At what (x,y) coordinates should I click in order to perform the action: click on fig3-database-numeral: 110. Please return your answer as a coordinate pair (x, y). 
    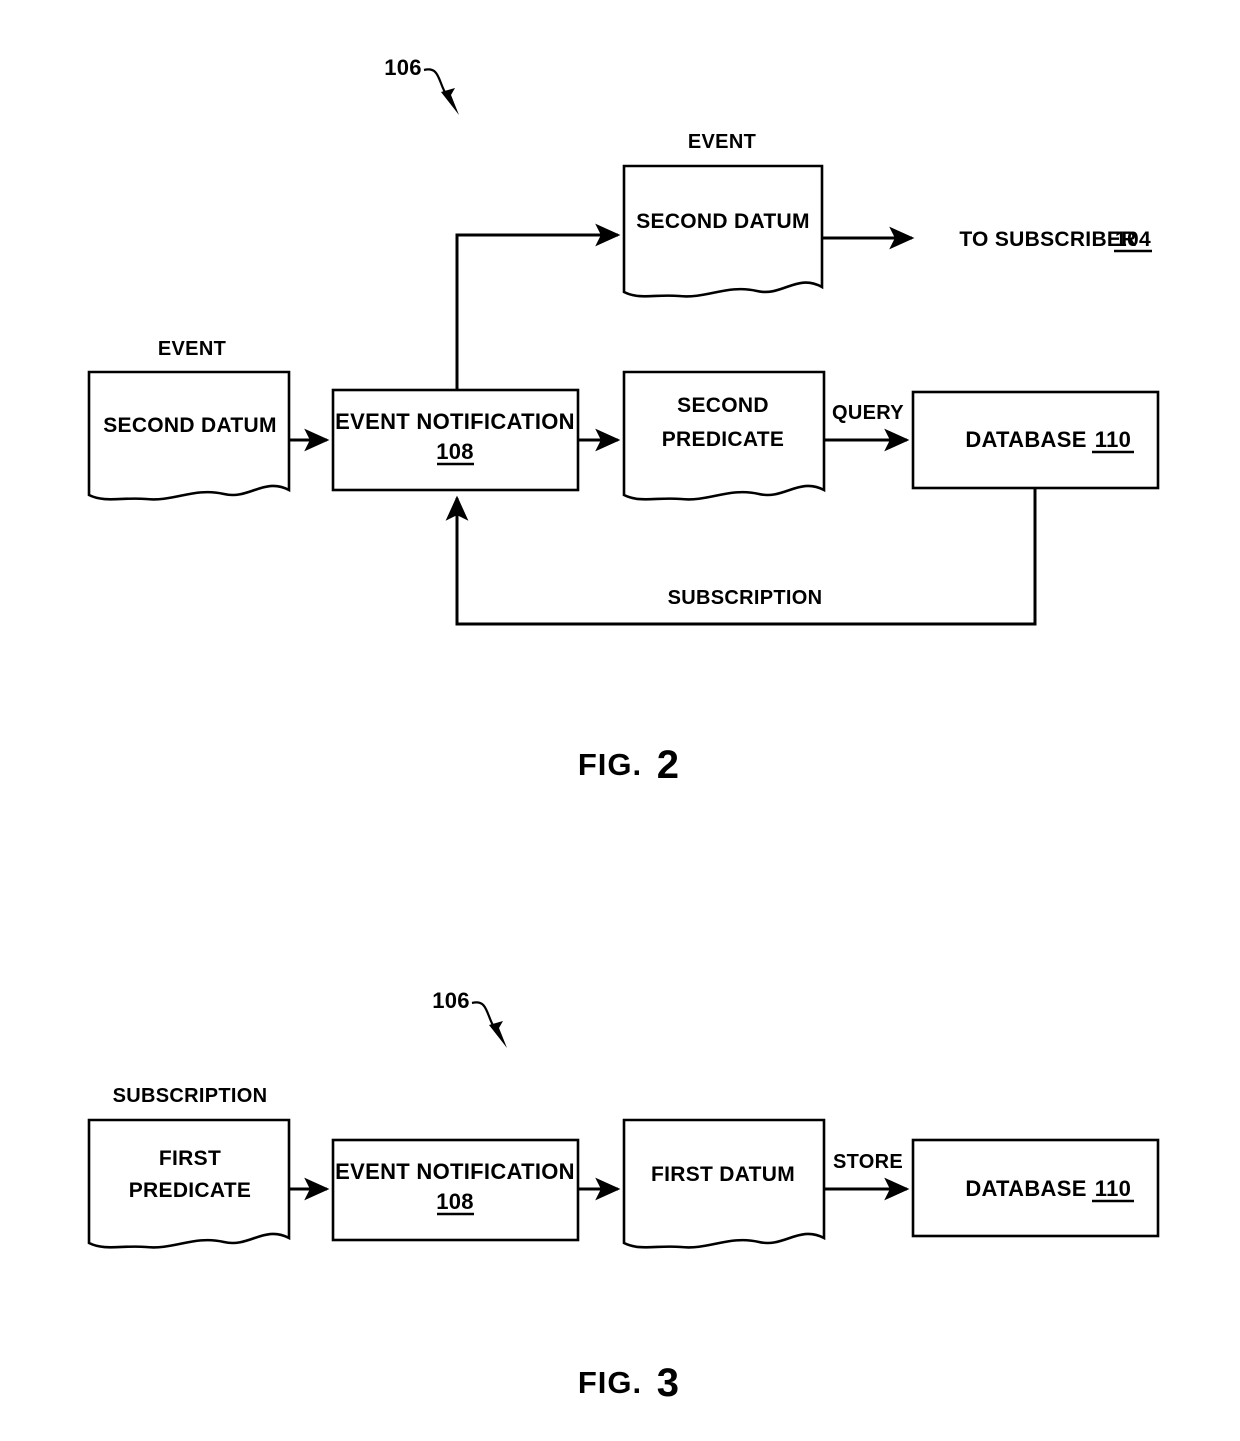
    Looking at the image, I should click on (1113, 1188).